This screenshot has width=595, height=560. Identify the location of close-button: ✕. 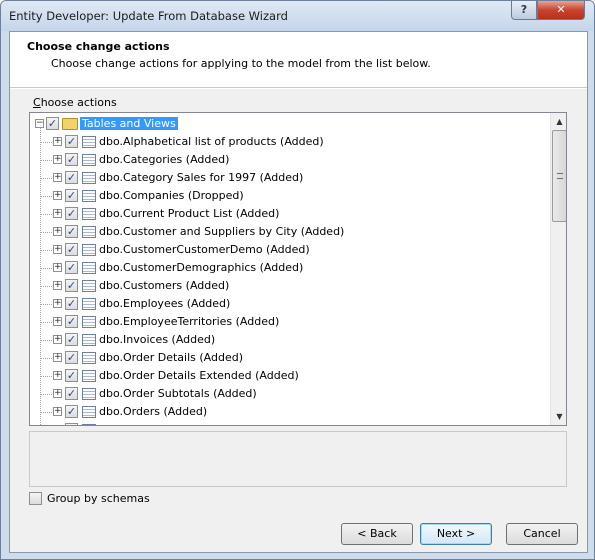
(561, 10).